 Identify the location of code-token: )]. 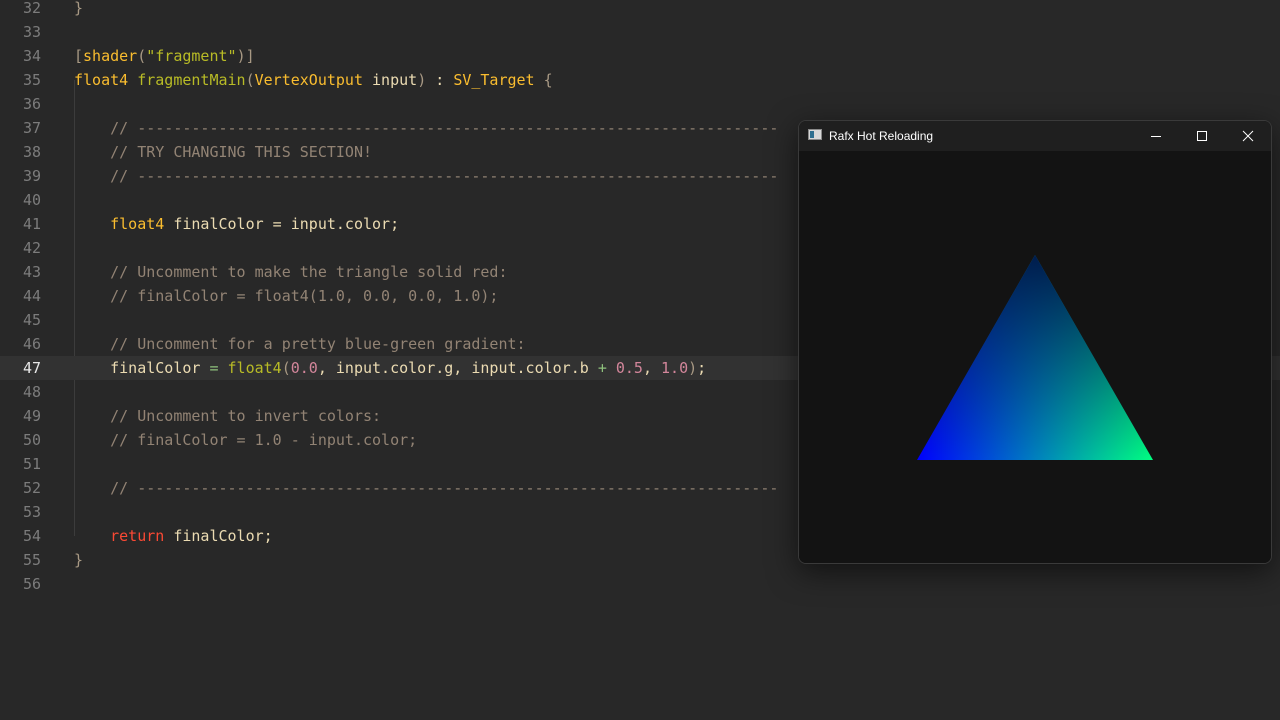
(245, 56).